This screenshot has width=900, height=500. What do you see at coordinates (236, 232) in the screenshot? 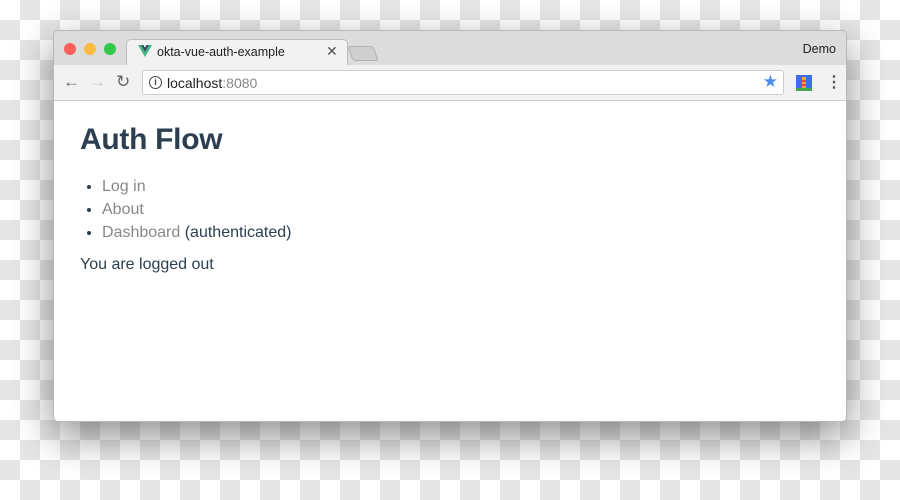
I see `authenticated-note: (authenticated)` at bounding box center [236, 232].